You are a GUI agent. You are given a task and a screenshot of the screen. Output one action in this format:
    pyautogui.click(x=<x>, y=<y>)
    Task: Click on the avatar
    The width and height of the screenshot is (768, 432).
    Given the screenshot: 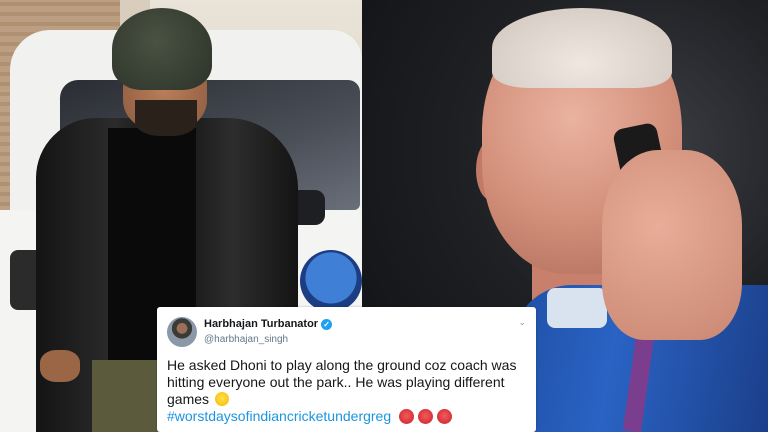 What is the action you would take?
    pyautogui.click(x=182, y=332)
    